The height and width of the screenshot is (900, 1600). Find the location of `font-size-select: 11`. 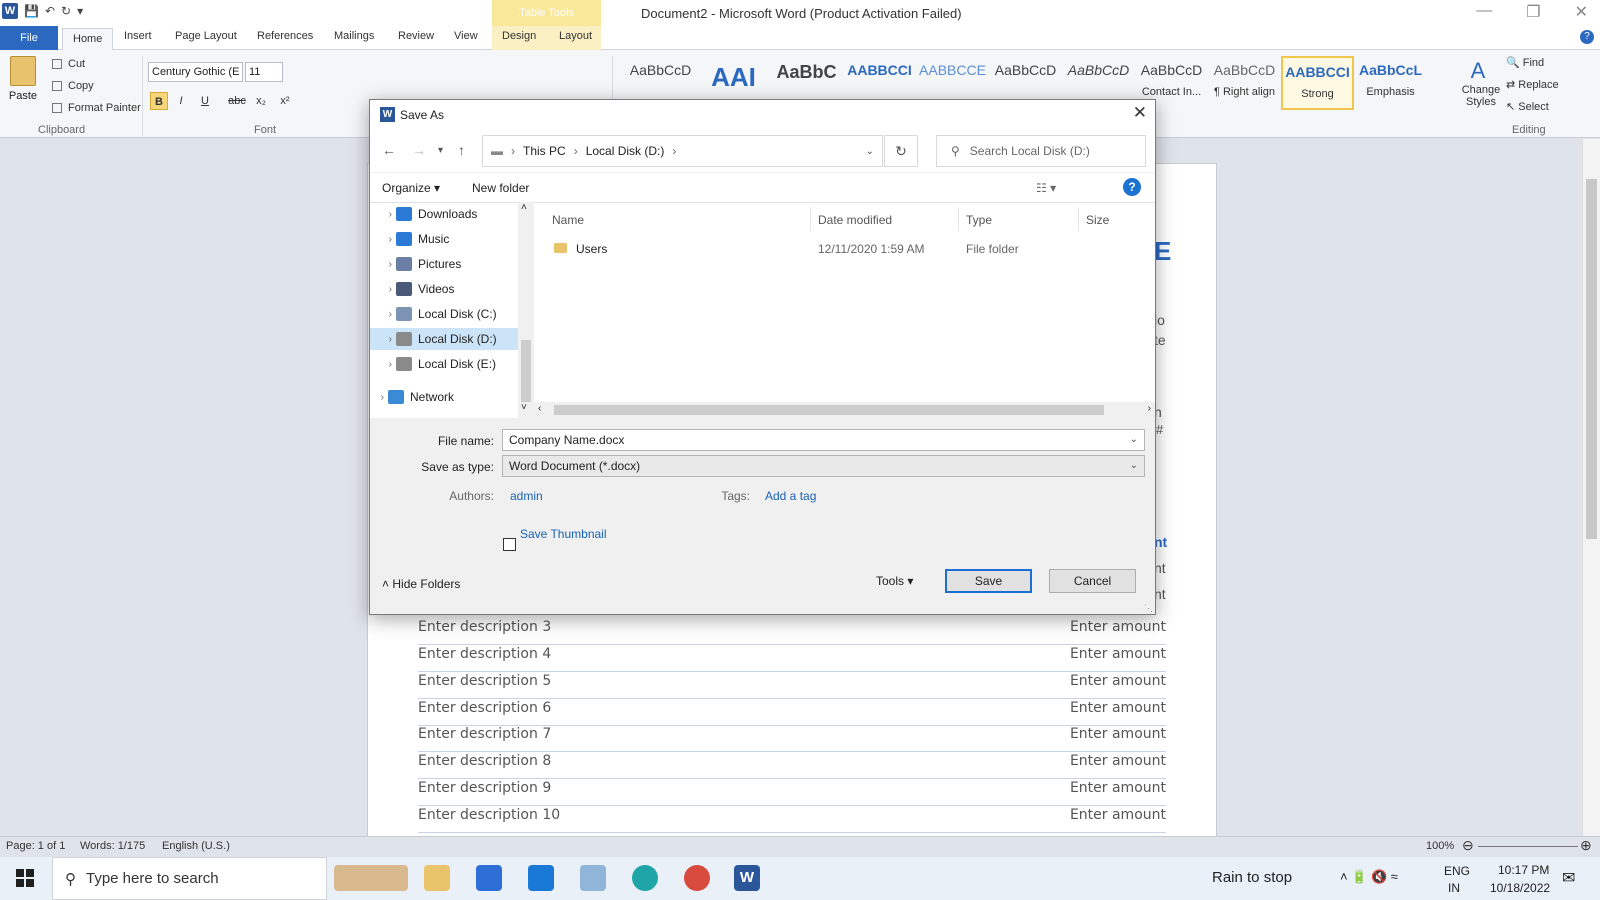

font-size-select: 11 is located at coordinates (264, 72).